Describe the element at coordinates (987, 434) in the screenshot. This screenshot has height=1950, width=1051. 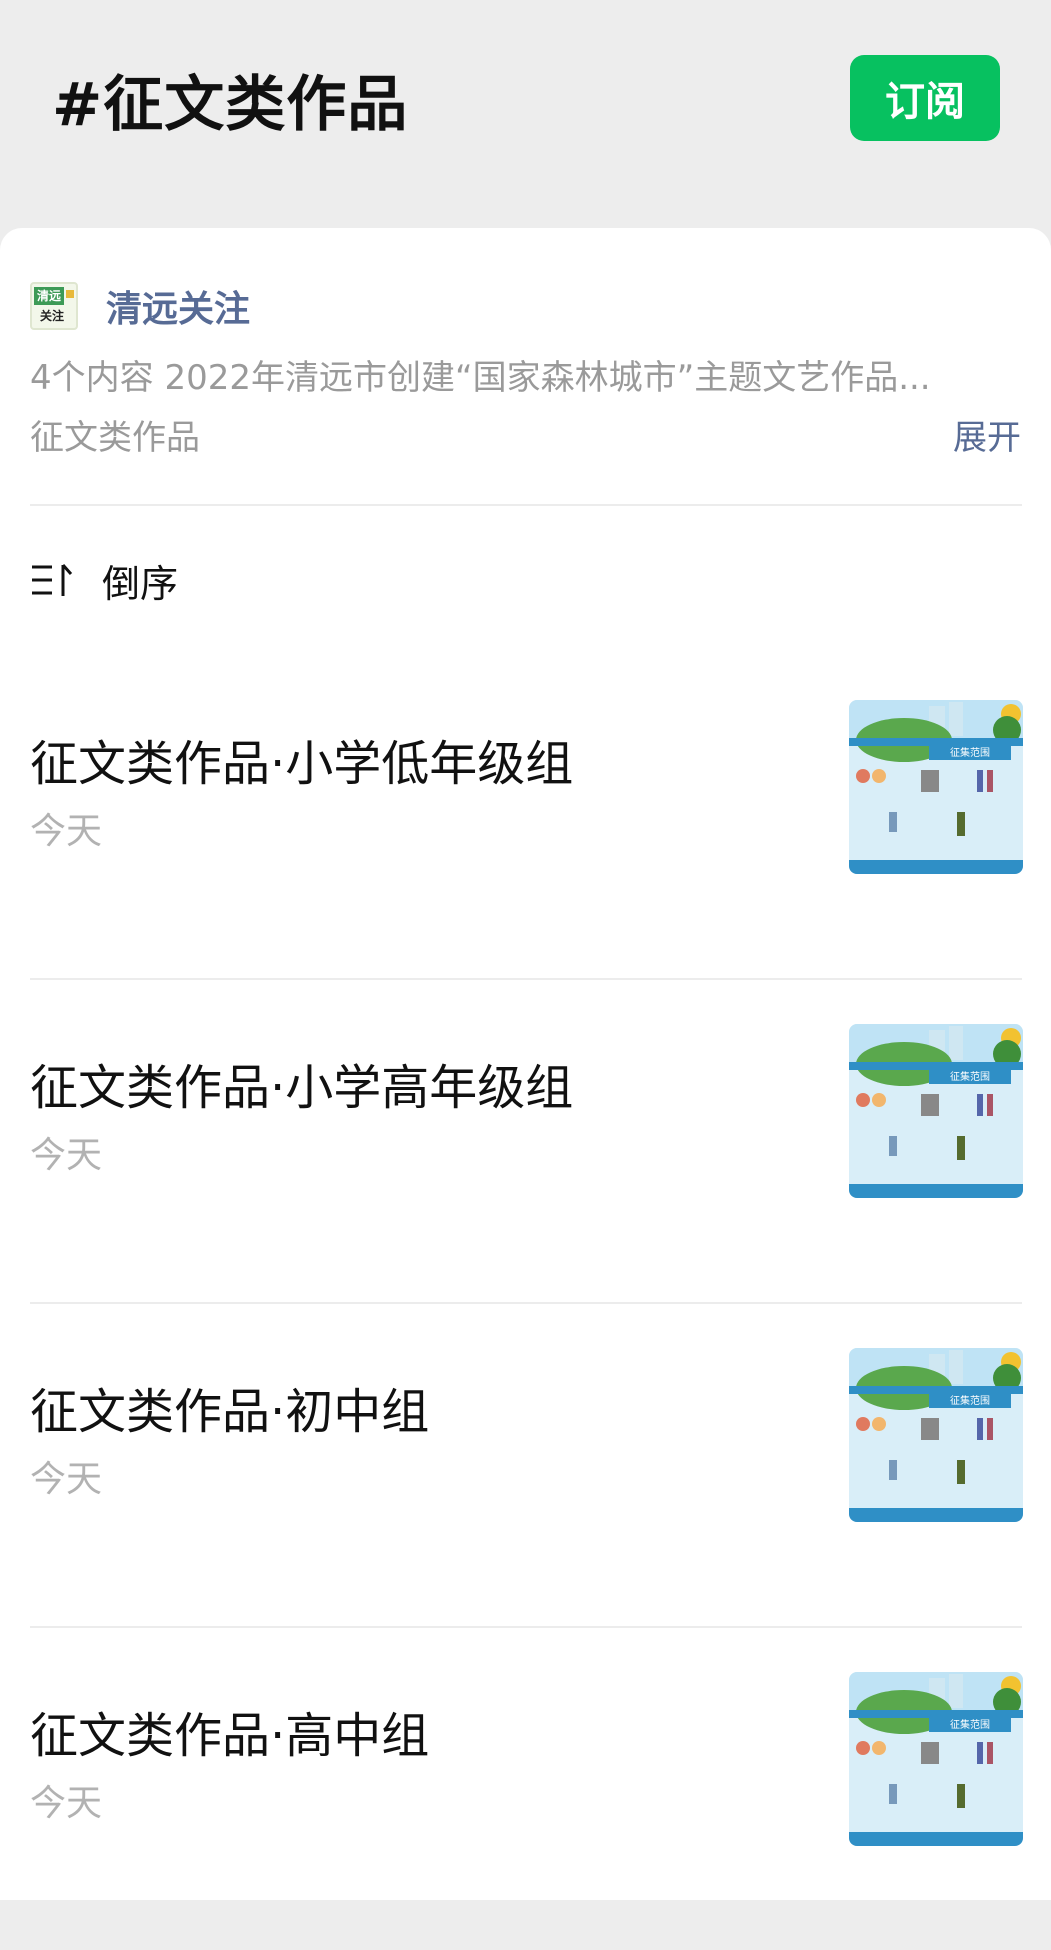
I see `expand-link: 展开` at that location.